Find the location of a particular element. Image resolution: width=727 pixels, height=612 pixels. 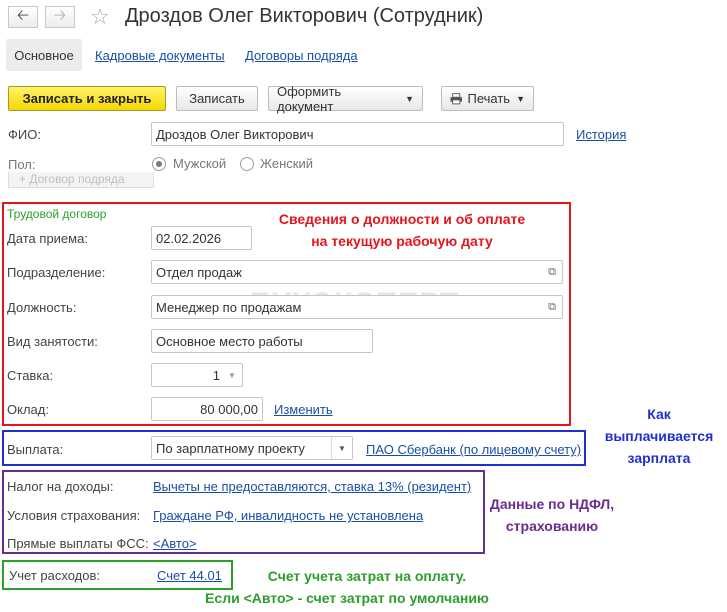

gender-male-radio is located at coordinates (159, 164).